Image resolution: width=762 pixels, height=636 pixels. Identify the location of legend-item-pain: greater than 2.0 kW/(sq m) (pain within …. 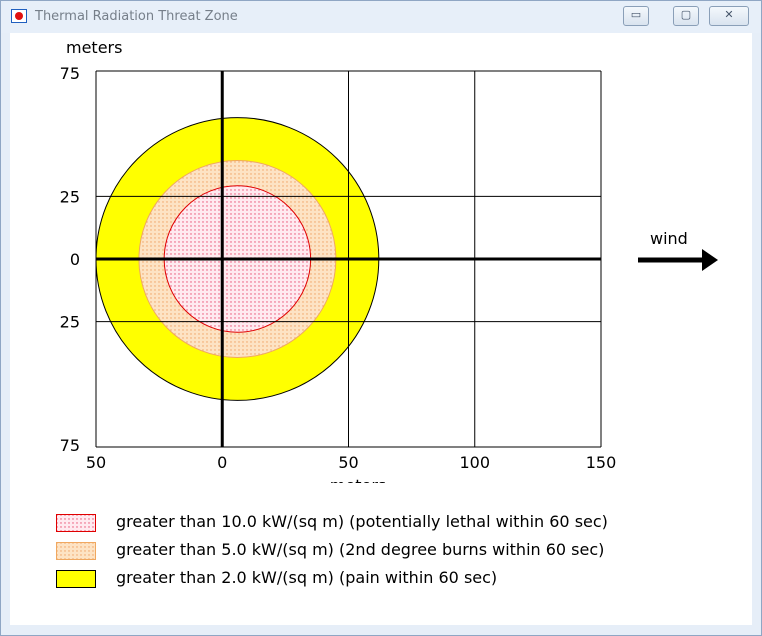
(396, 578).